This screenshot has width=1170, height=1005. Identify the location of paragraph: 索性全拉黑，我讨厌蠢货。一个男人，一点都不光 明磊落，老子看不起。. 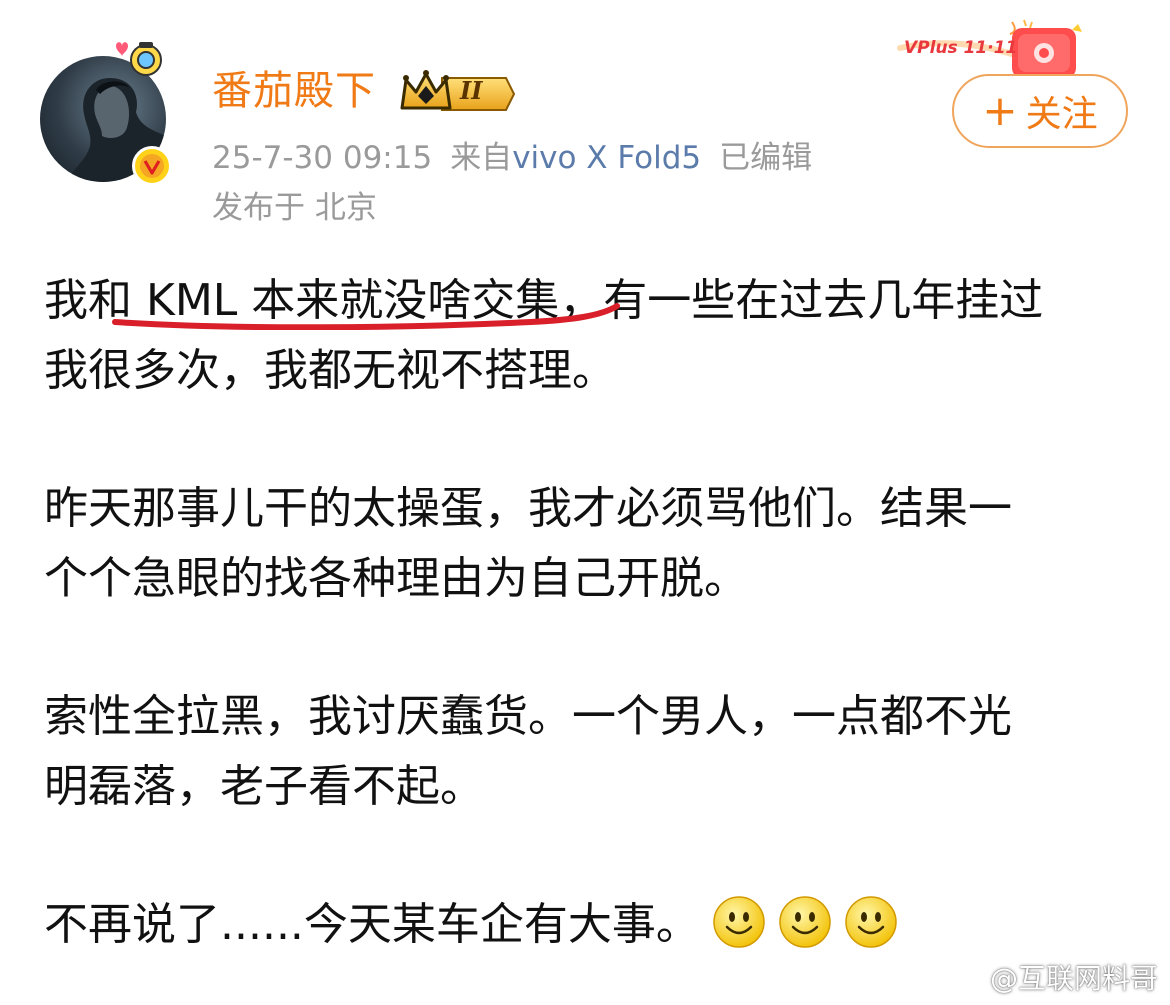
(589, 752).